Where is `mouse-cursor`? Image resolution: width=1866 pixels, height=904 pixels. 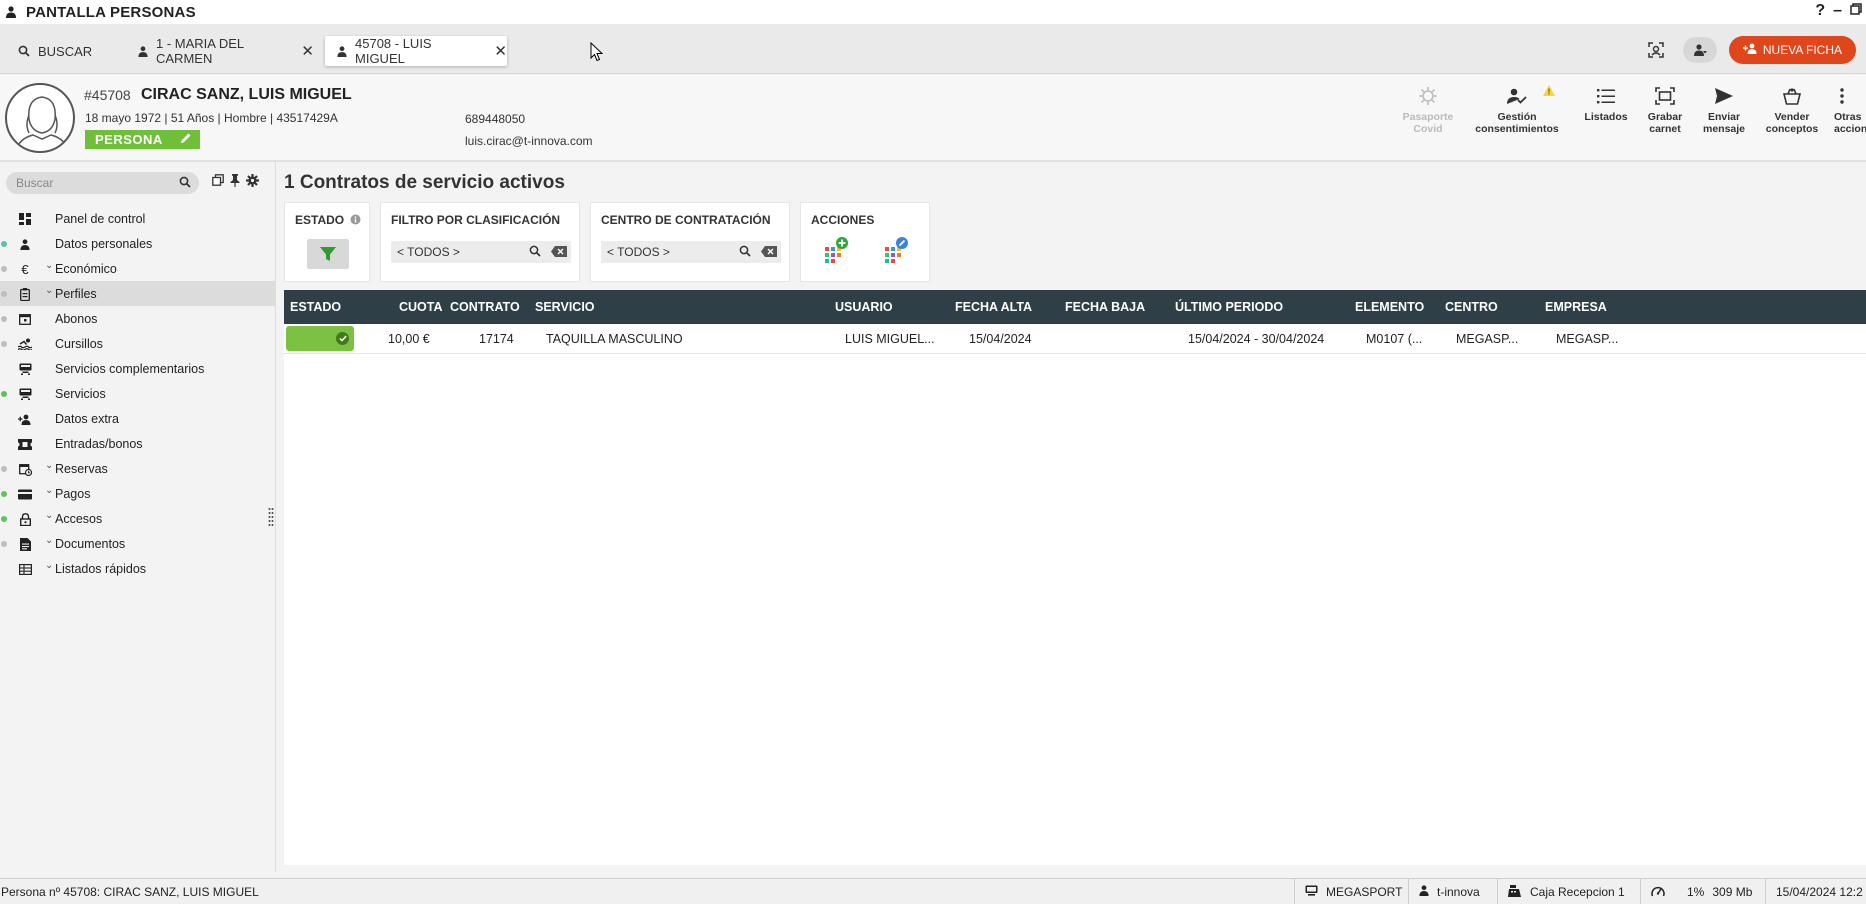 mouse-cursor is located at coordinates (597, 53).